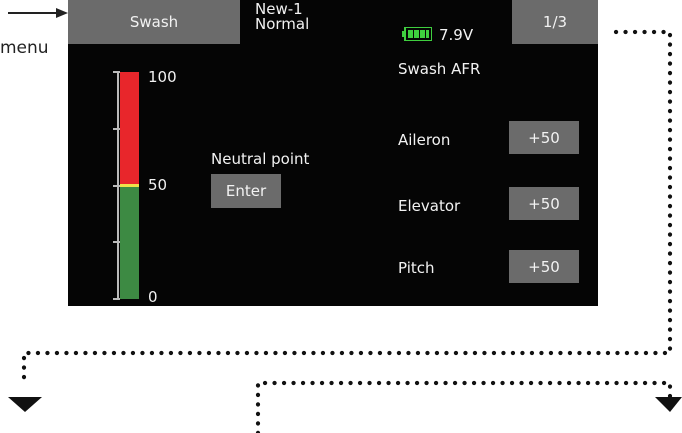  I want to click on afr-elevator-value-button: +50, so click(544, 203).